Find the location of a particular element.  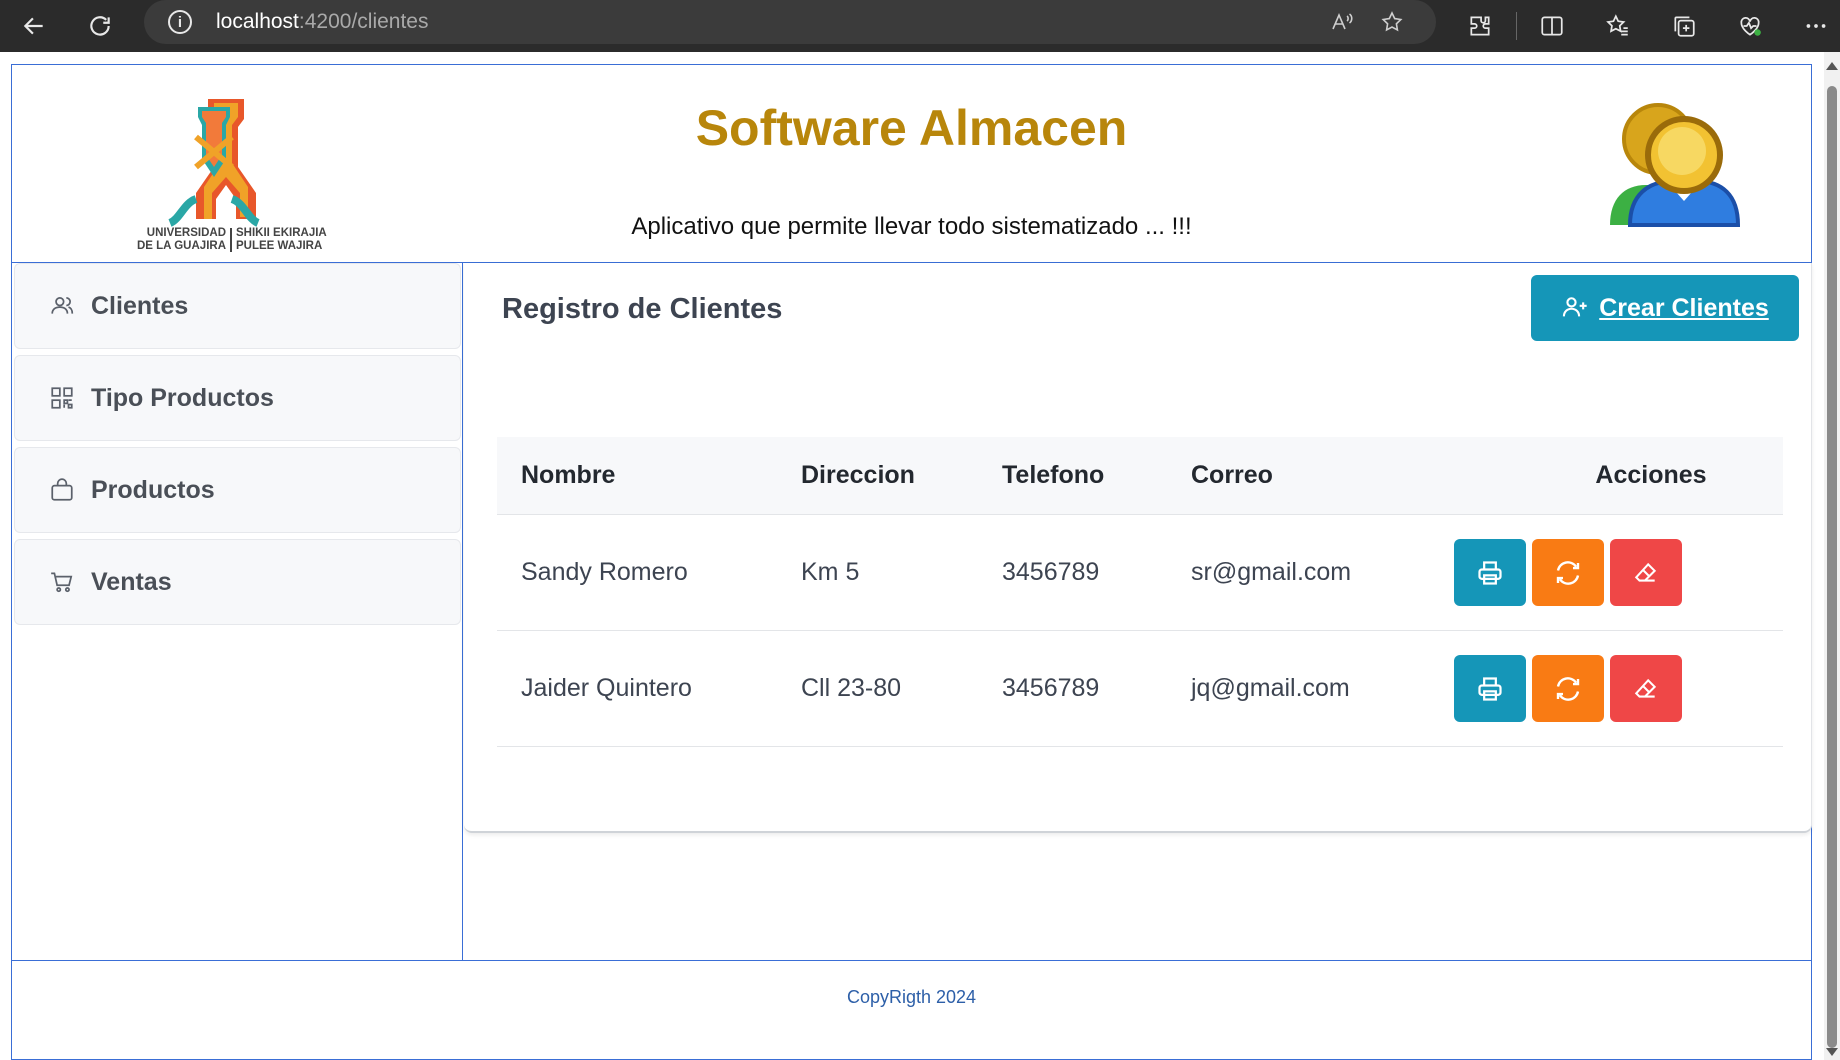

browser-essentials-icon is located at coordinates (1750, 26).